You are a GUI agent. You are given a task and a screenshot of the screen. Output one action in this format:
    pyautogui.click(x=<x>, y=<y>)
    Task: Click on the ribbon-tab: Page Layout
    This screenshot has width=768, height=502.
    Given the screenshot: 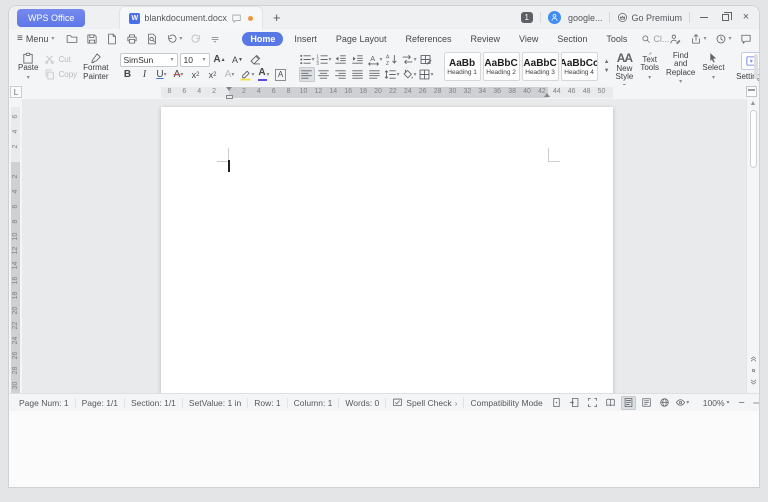 What is the action you would take?
    pyautogui.click(x=361, y=39)
    